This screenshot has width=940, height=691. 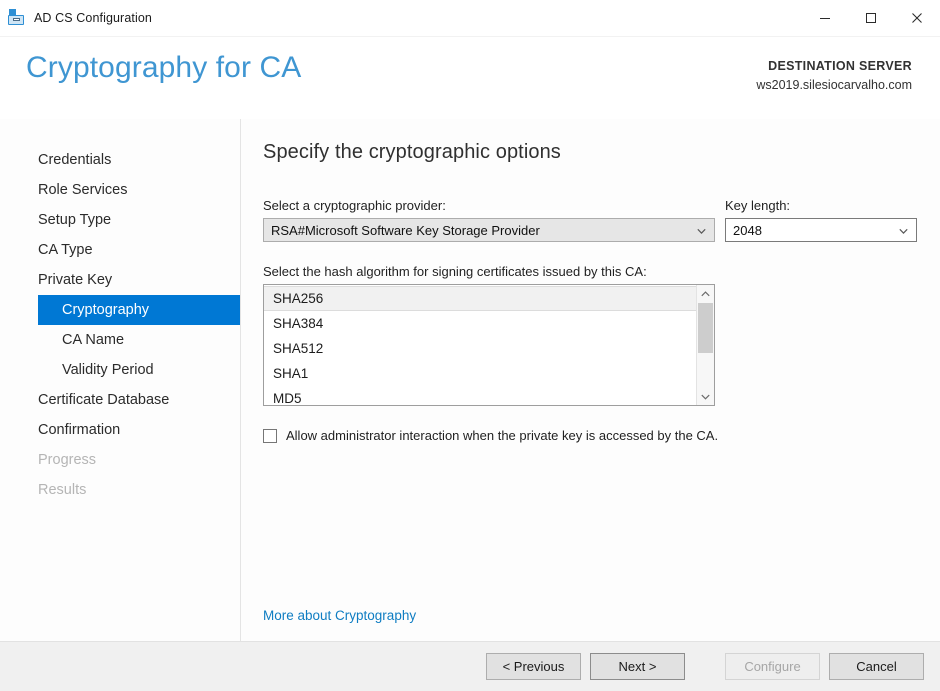 What do you see at coordinates (120, 280) in the screenshot?
I see `sidebar-item-private-key: Private Key` at bounding box center [120, 280].